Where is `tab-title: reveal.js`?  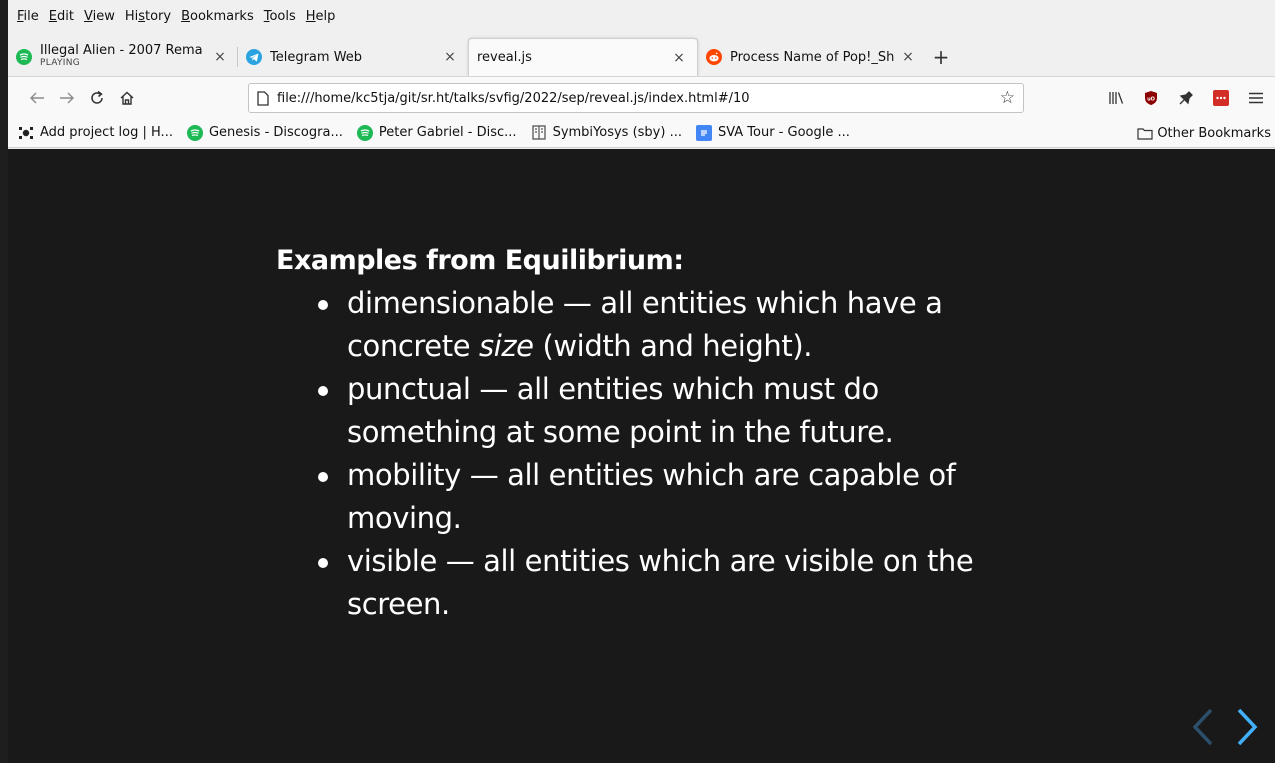
tab-title: reveal.js is located at coordinates (504, 57).